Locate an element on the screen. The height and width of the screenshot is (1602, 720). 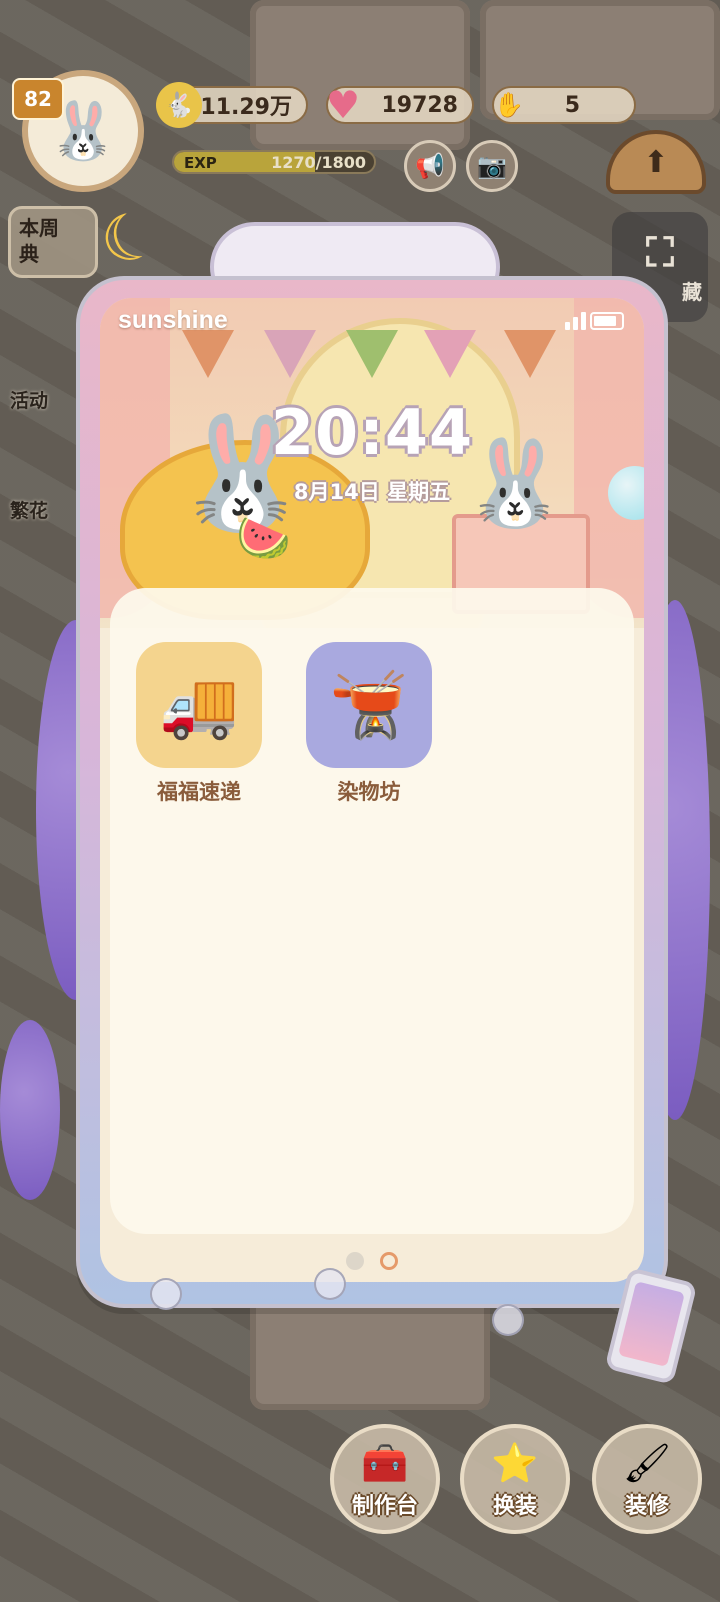
arrow-up-icon: ⬆ is located at coordinates (656, 162).